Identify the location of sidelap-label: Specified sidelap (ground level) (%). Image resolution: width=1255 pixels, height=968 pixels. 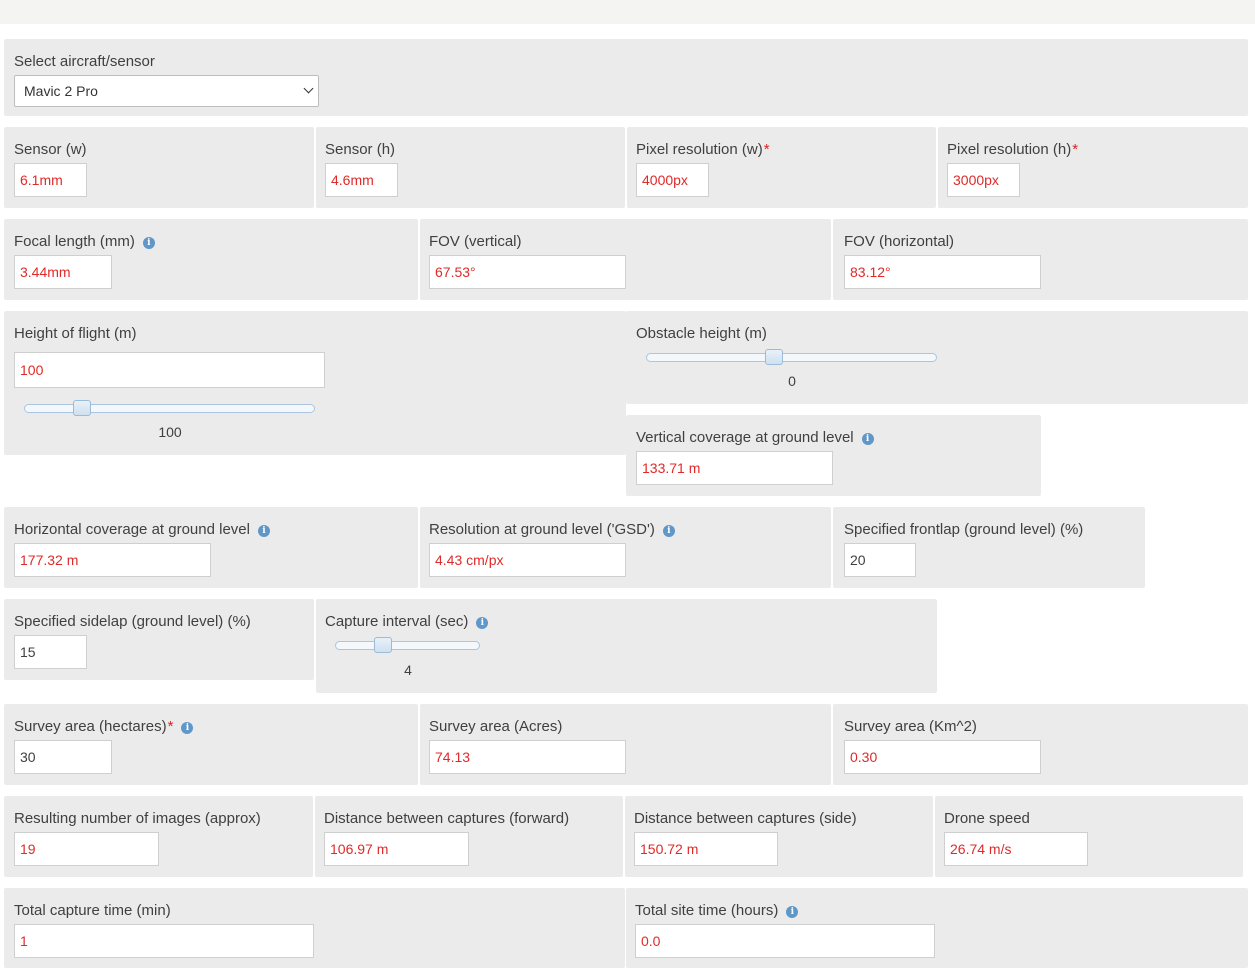
(132, 621).